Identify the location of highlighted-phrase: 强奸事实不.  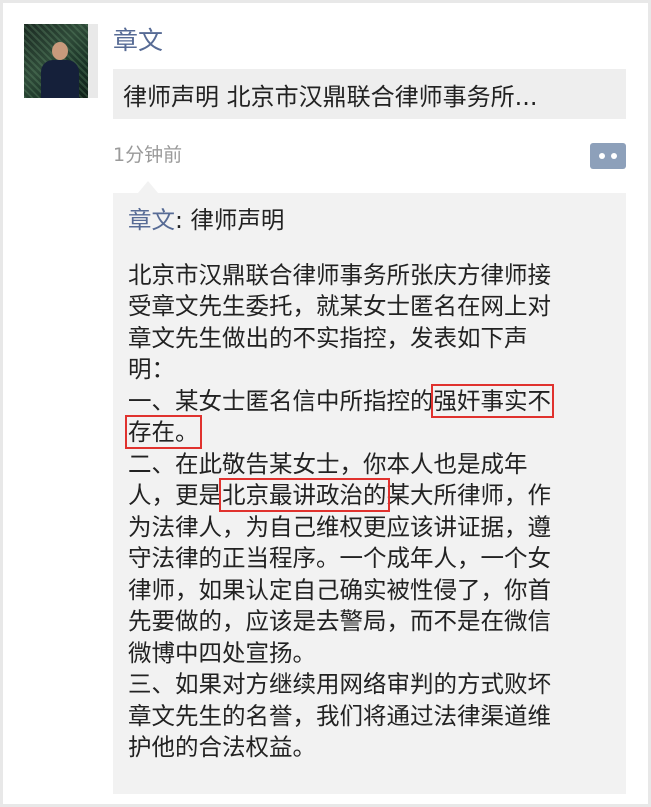
(492, 400).